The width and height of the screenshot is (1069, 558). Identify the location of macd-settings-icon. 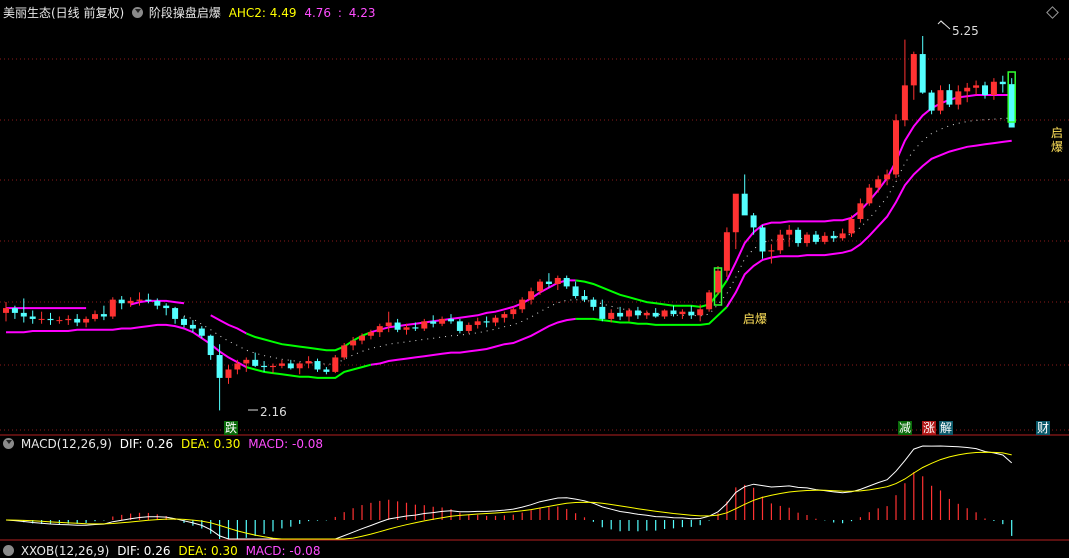
(8, 443).